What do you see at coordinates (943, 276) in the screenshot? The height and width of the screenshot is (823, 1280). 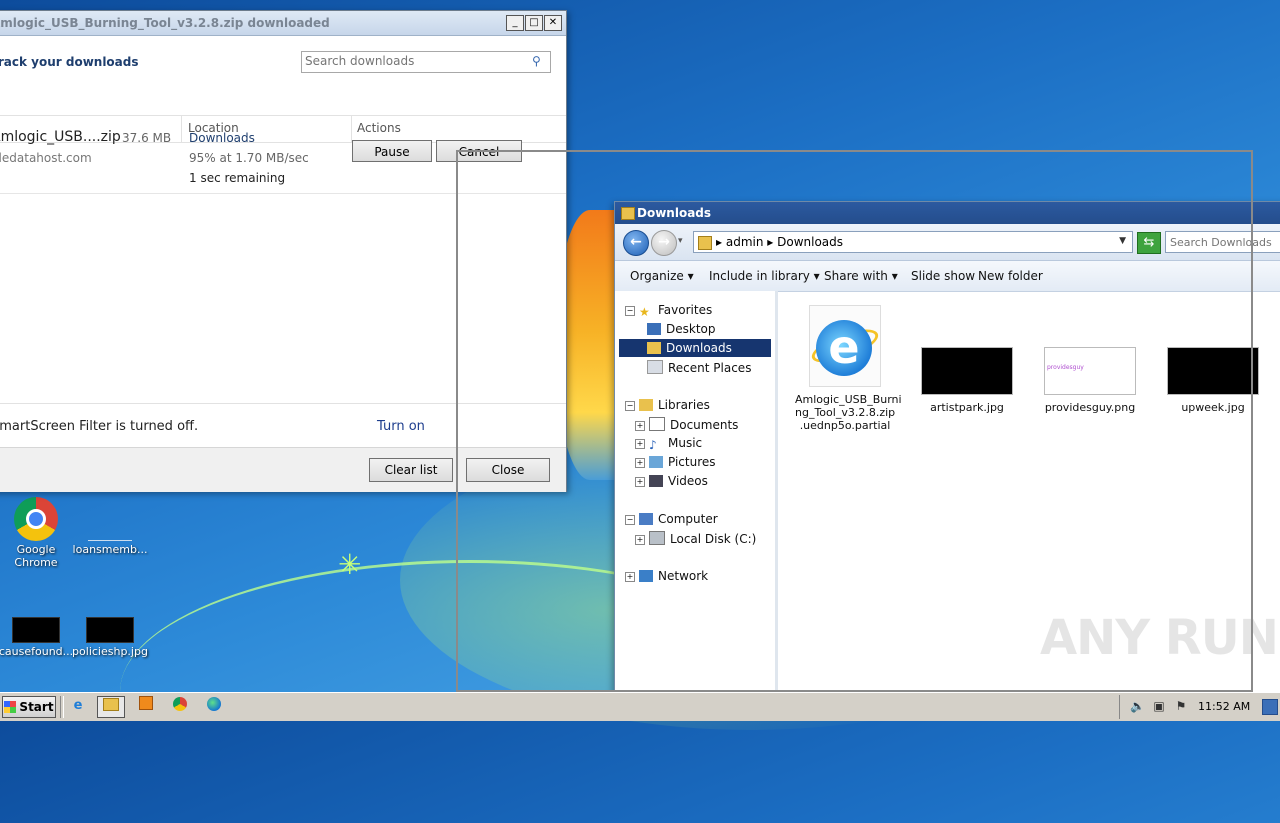 I see `slide-show-button: Slide show` at bounding box center [943, 276].